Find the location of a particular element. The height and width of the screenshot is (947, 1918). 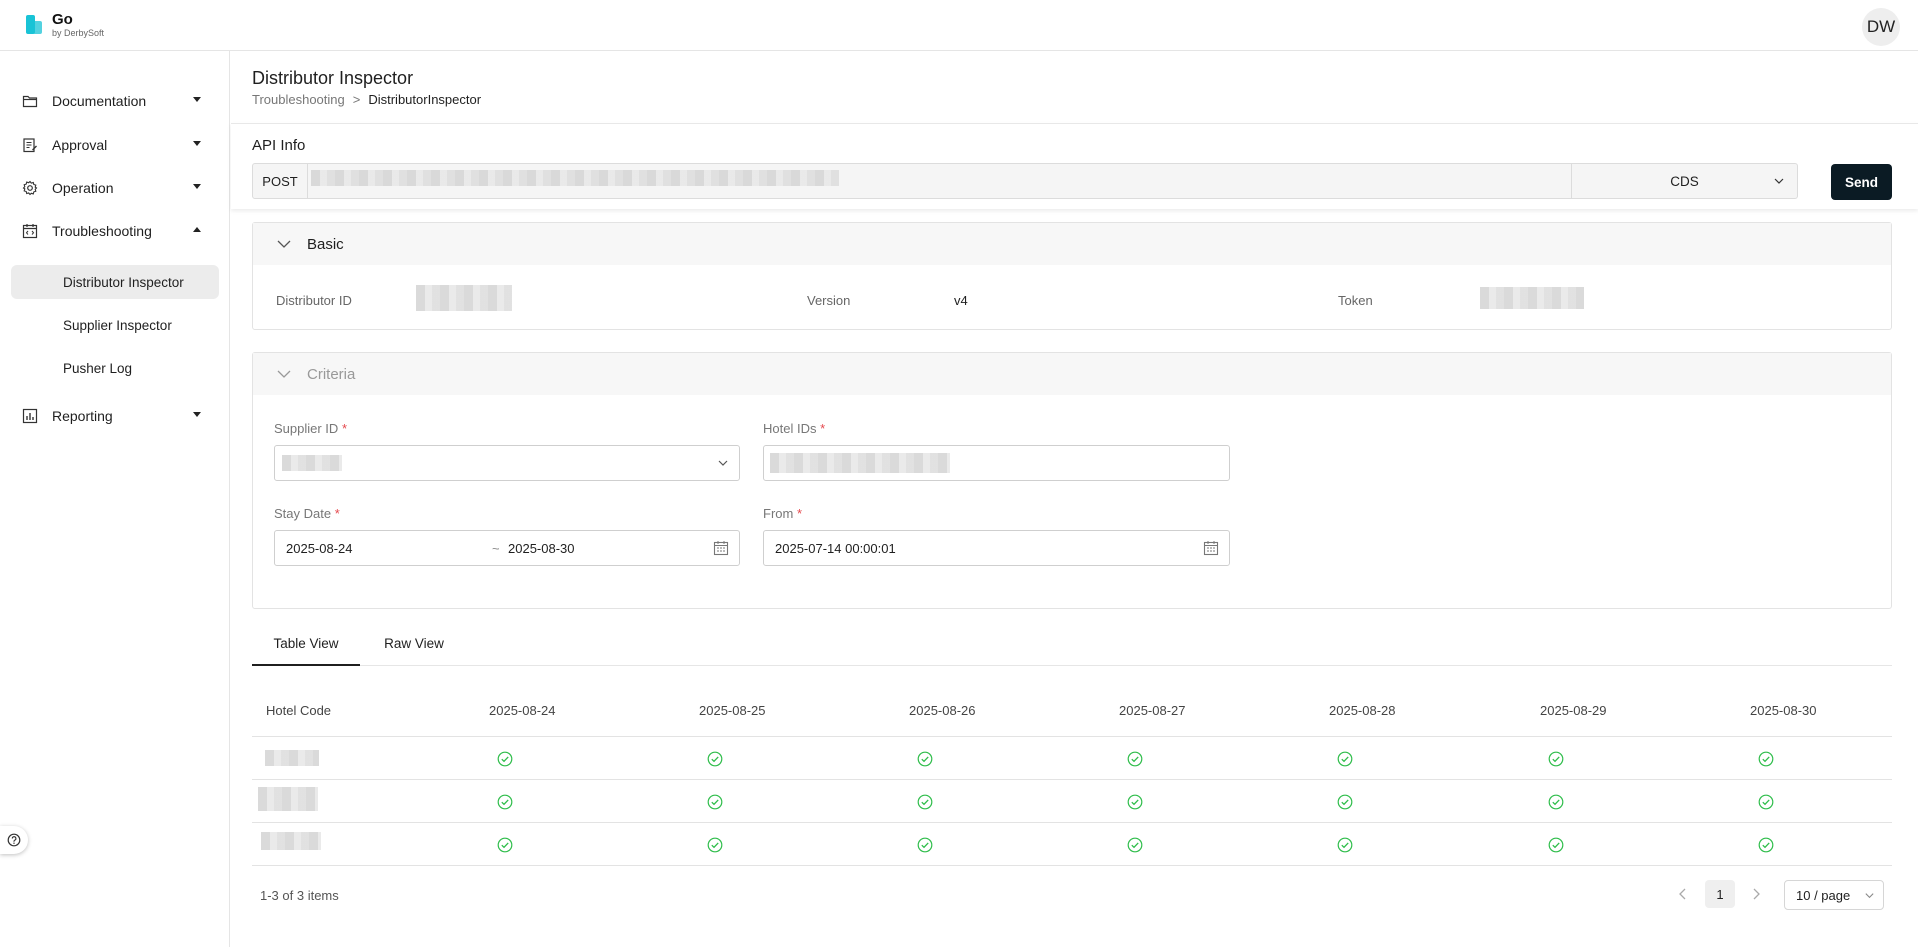

sidebar-item-troubleshooting: Troubleshooting is located at coordinates (114, 231).